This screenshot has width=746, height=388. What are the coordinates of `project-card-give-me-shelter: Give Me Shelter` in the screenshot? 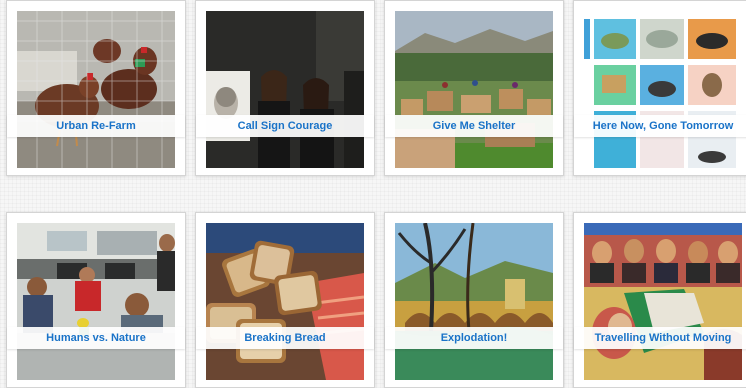 It's located at (474, 88).